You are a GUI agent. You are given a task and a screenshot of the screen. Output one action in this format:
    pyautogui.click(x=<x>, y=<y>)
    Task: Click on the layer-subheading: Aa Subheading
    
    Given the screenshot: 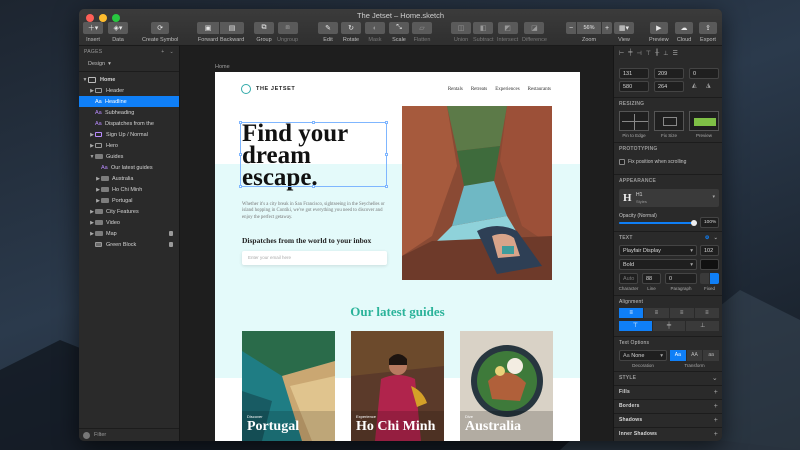 What is the action you would take?
    pyautogui.click(x=129, y=112)
    